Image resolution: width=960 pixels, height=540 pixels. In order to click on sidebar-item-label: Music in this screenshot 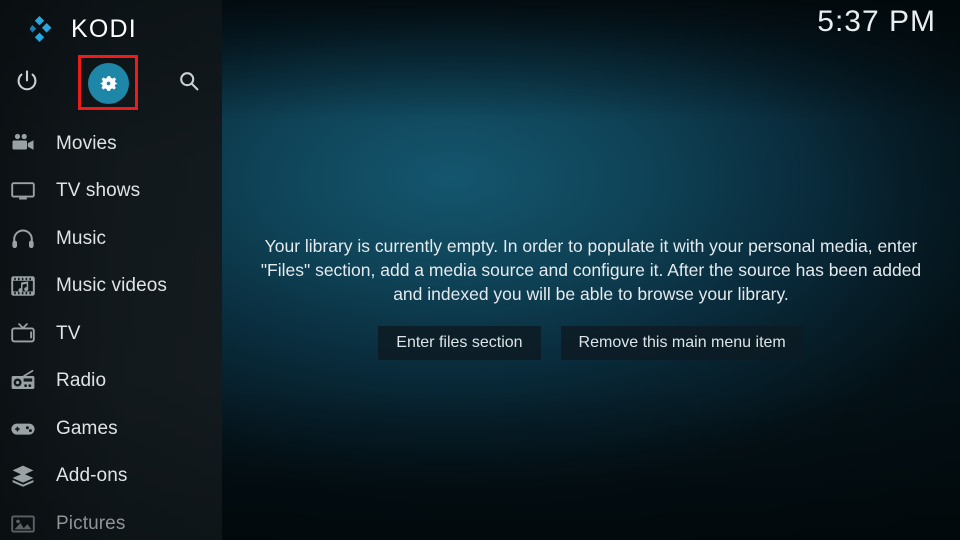, I will do `click(81, 238)`.